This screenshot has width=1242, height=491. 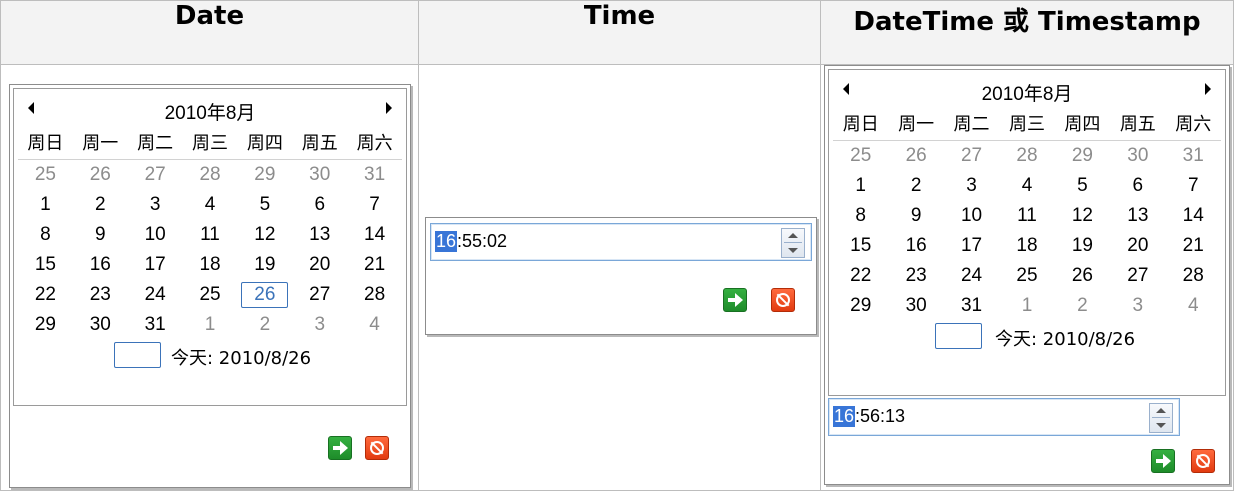 I want to click on time-spinner, so click(x=793, y=243).